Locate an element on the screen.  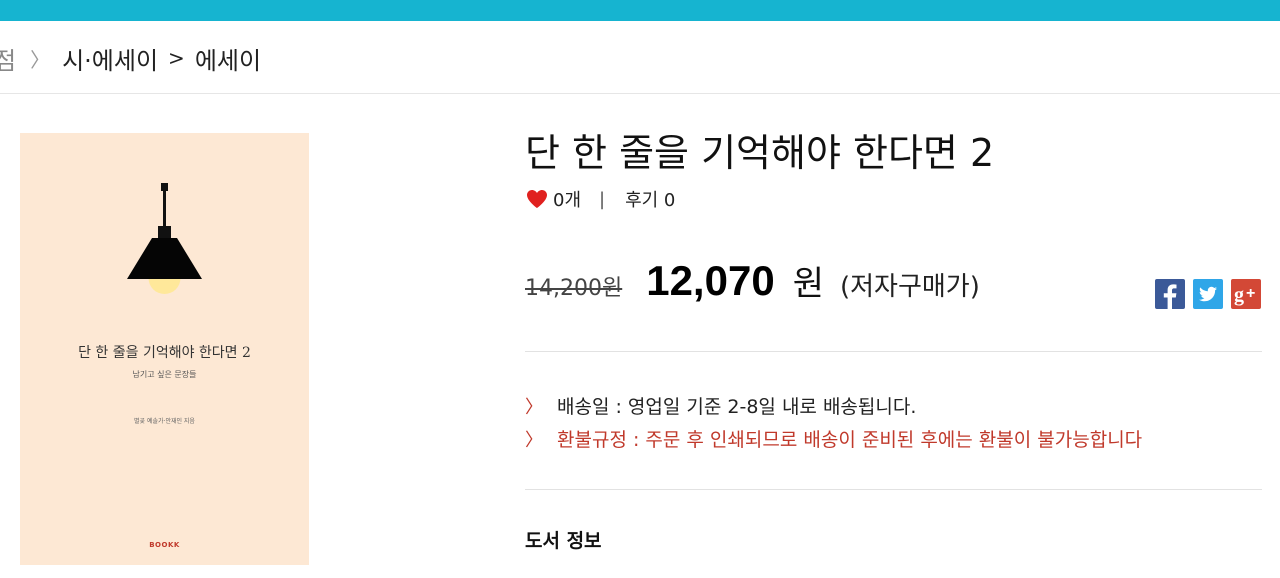
product-meta: 0개 | 후기 0 is located at coordinates (600, 199).